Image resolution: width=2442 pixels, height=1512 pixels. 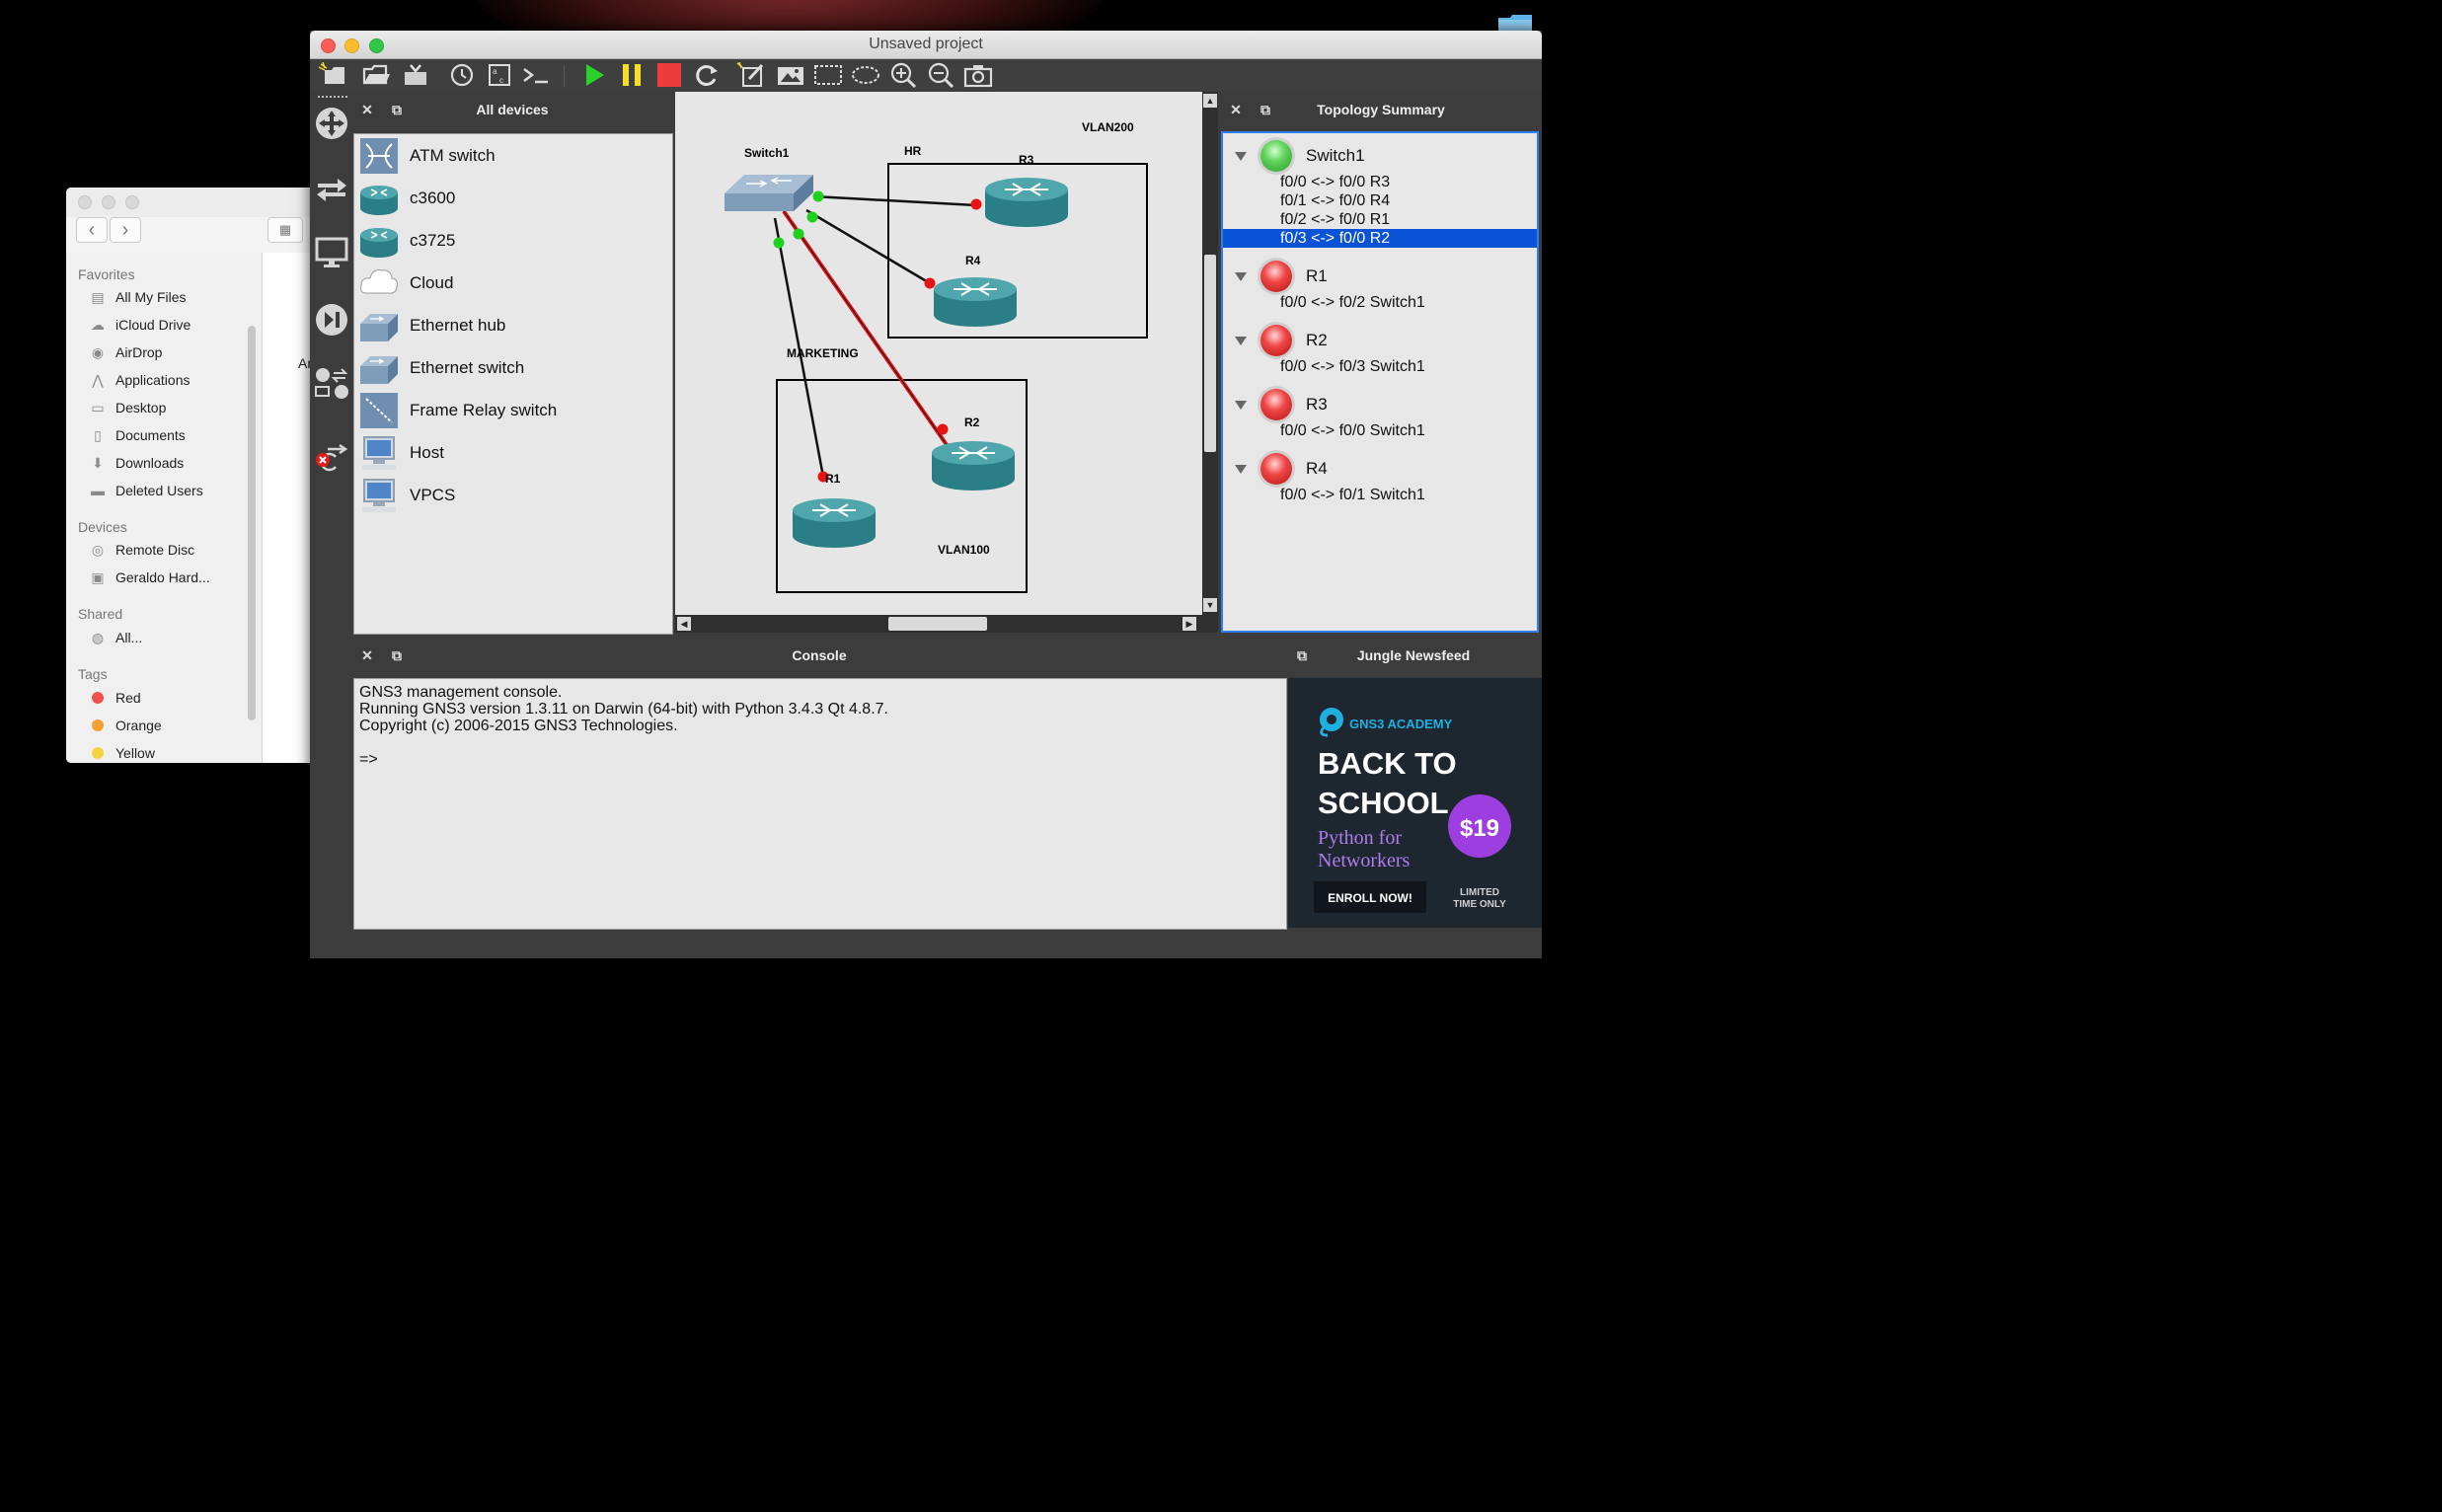 What do you see at coordinates (823, 353) in the screenshot?
I see `marketing-label: MARKETING` at bounding box center [823, 353].